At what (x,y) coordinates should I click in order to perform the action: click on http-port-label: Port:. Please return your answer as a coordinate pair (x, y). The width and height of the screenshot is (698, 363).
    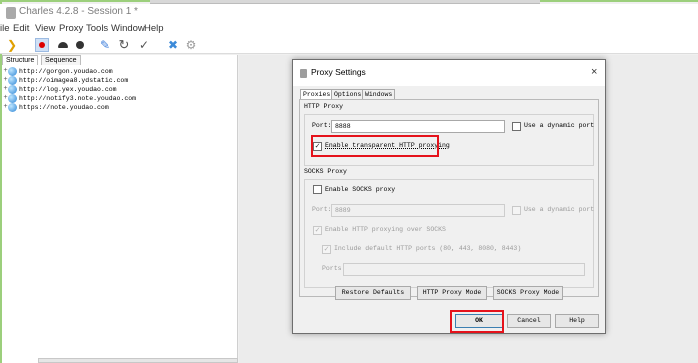
    Looking at the image, I should click on (322, 125).